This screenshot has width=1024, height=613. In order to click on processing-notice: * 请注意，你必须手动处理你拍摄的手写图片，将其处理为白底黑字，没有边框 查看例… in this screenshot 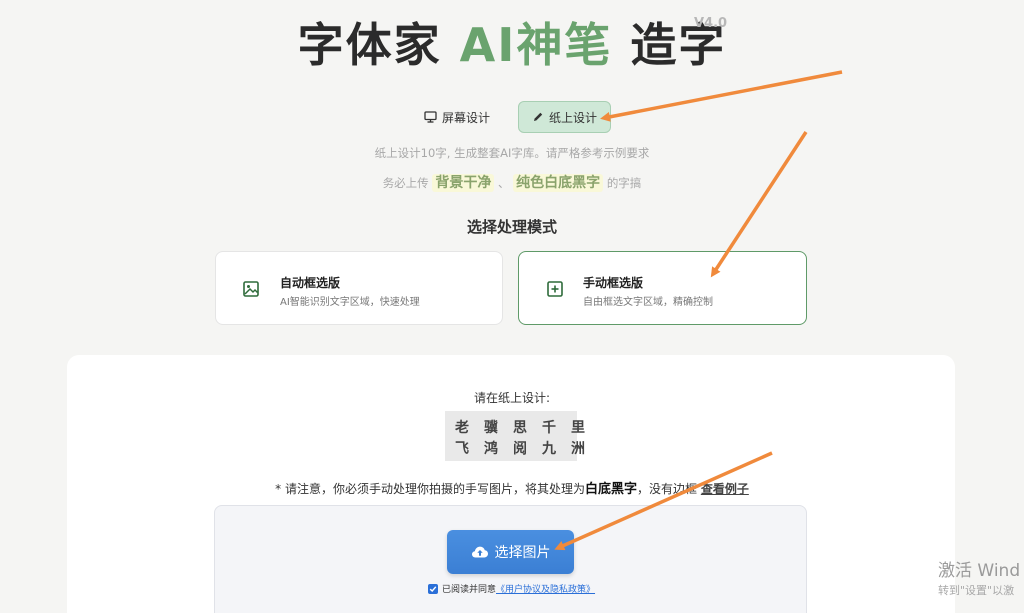, I will do `click(512, 487)`.